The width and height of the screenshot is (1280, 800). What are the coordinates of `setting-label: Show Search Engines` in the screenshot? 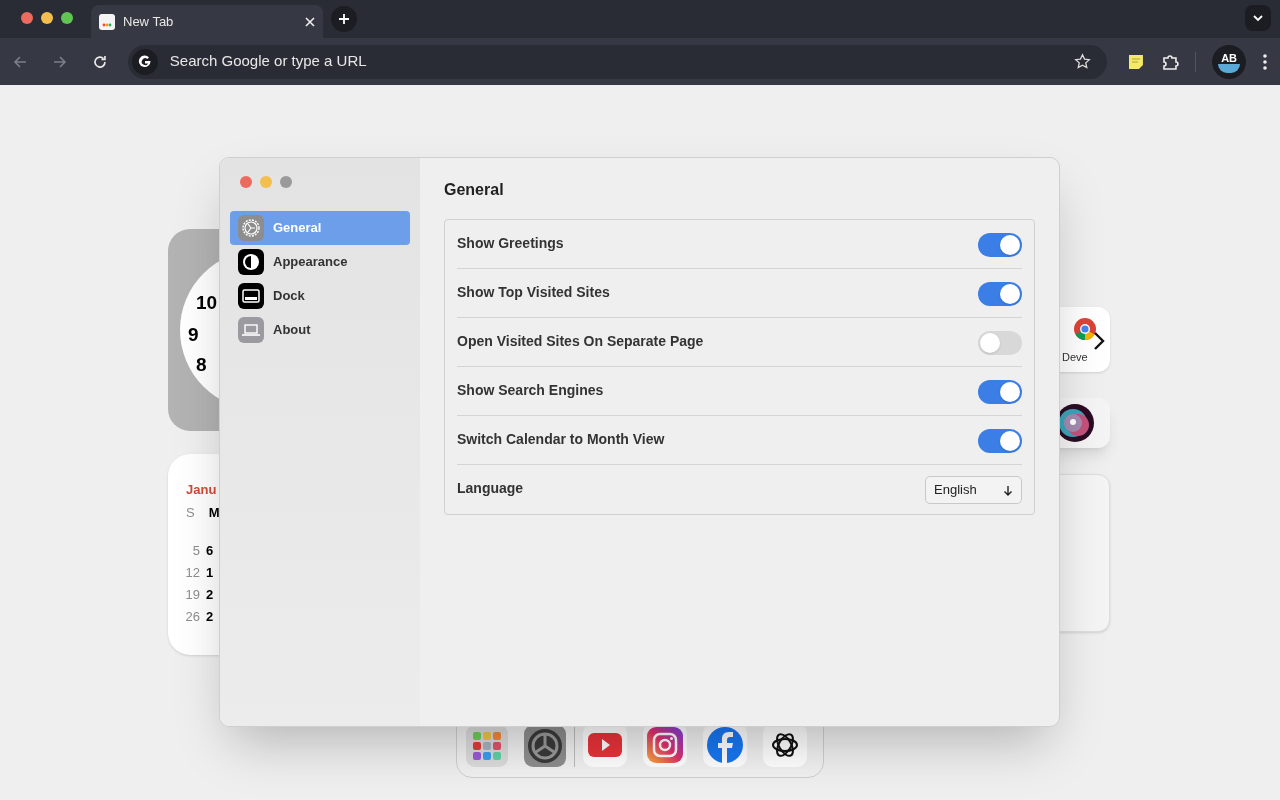 It's located at (530, 390).